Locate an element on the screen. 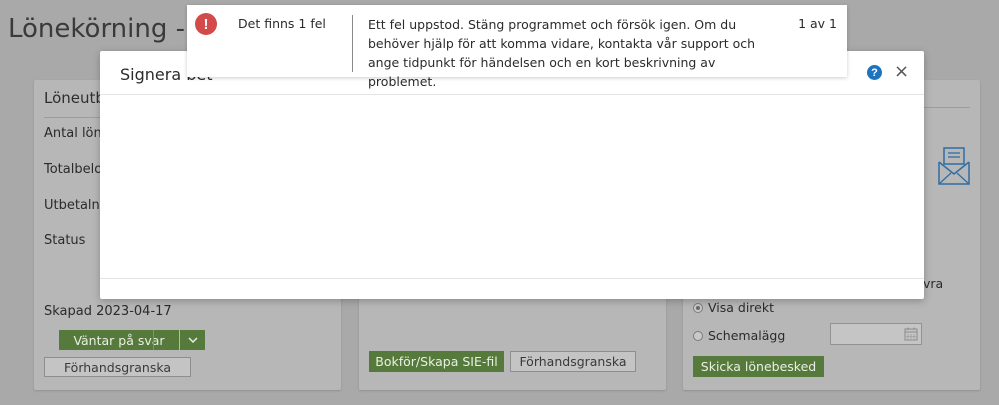 The width and height of the screenshot is (999, 405). preview-button-middle: Förhandsgranska is located at coordinates (573, 361).